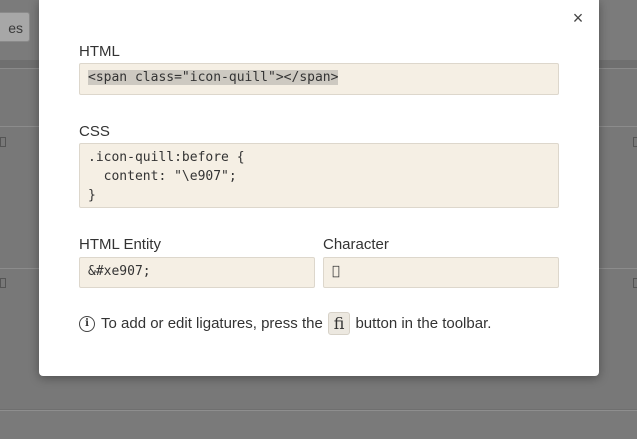 The image size is (637, 439). I want to click on hint-text-after: button in the toolbar., so click(423, 323).